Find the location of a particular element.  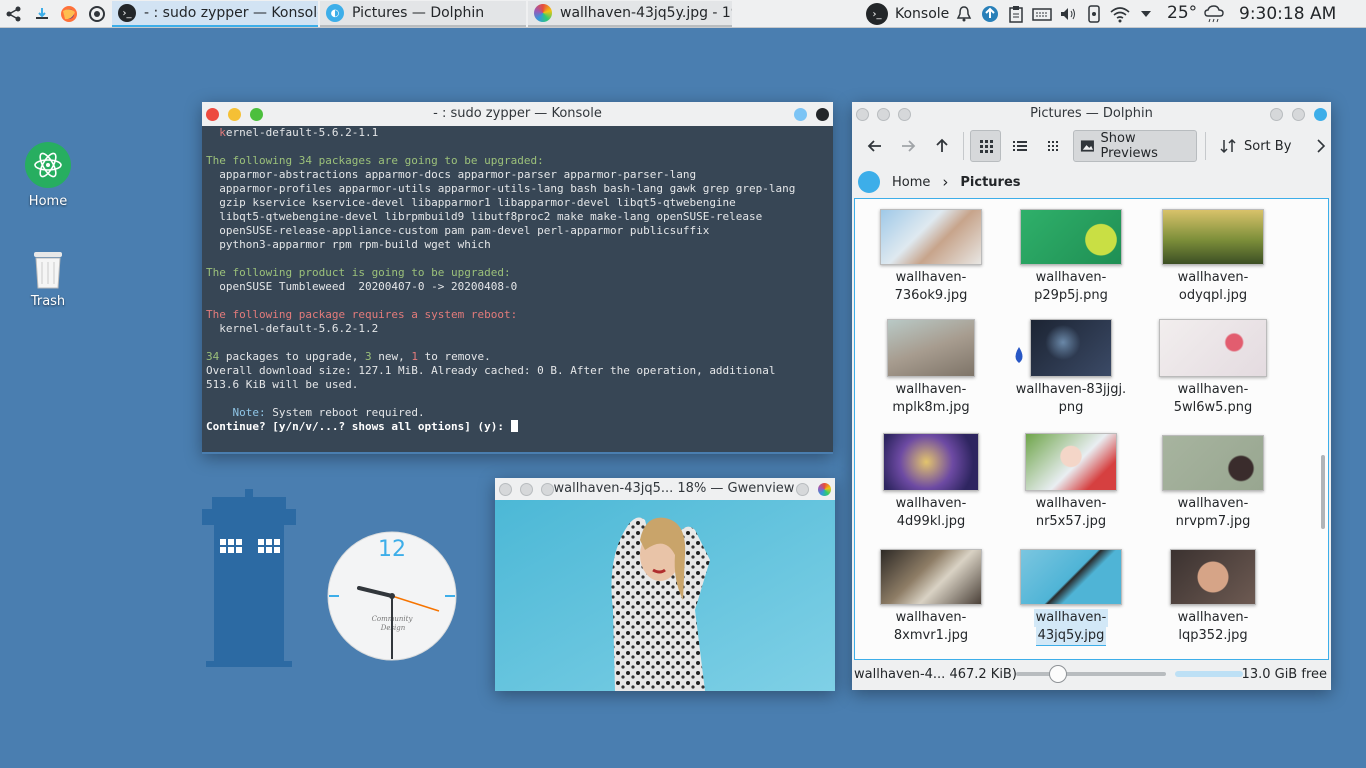

status-bar: wallhaven-4... 467.2 KiB) 13.0 GiB free is located at coordinates (1091, 674).